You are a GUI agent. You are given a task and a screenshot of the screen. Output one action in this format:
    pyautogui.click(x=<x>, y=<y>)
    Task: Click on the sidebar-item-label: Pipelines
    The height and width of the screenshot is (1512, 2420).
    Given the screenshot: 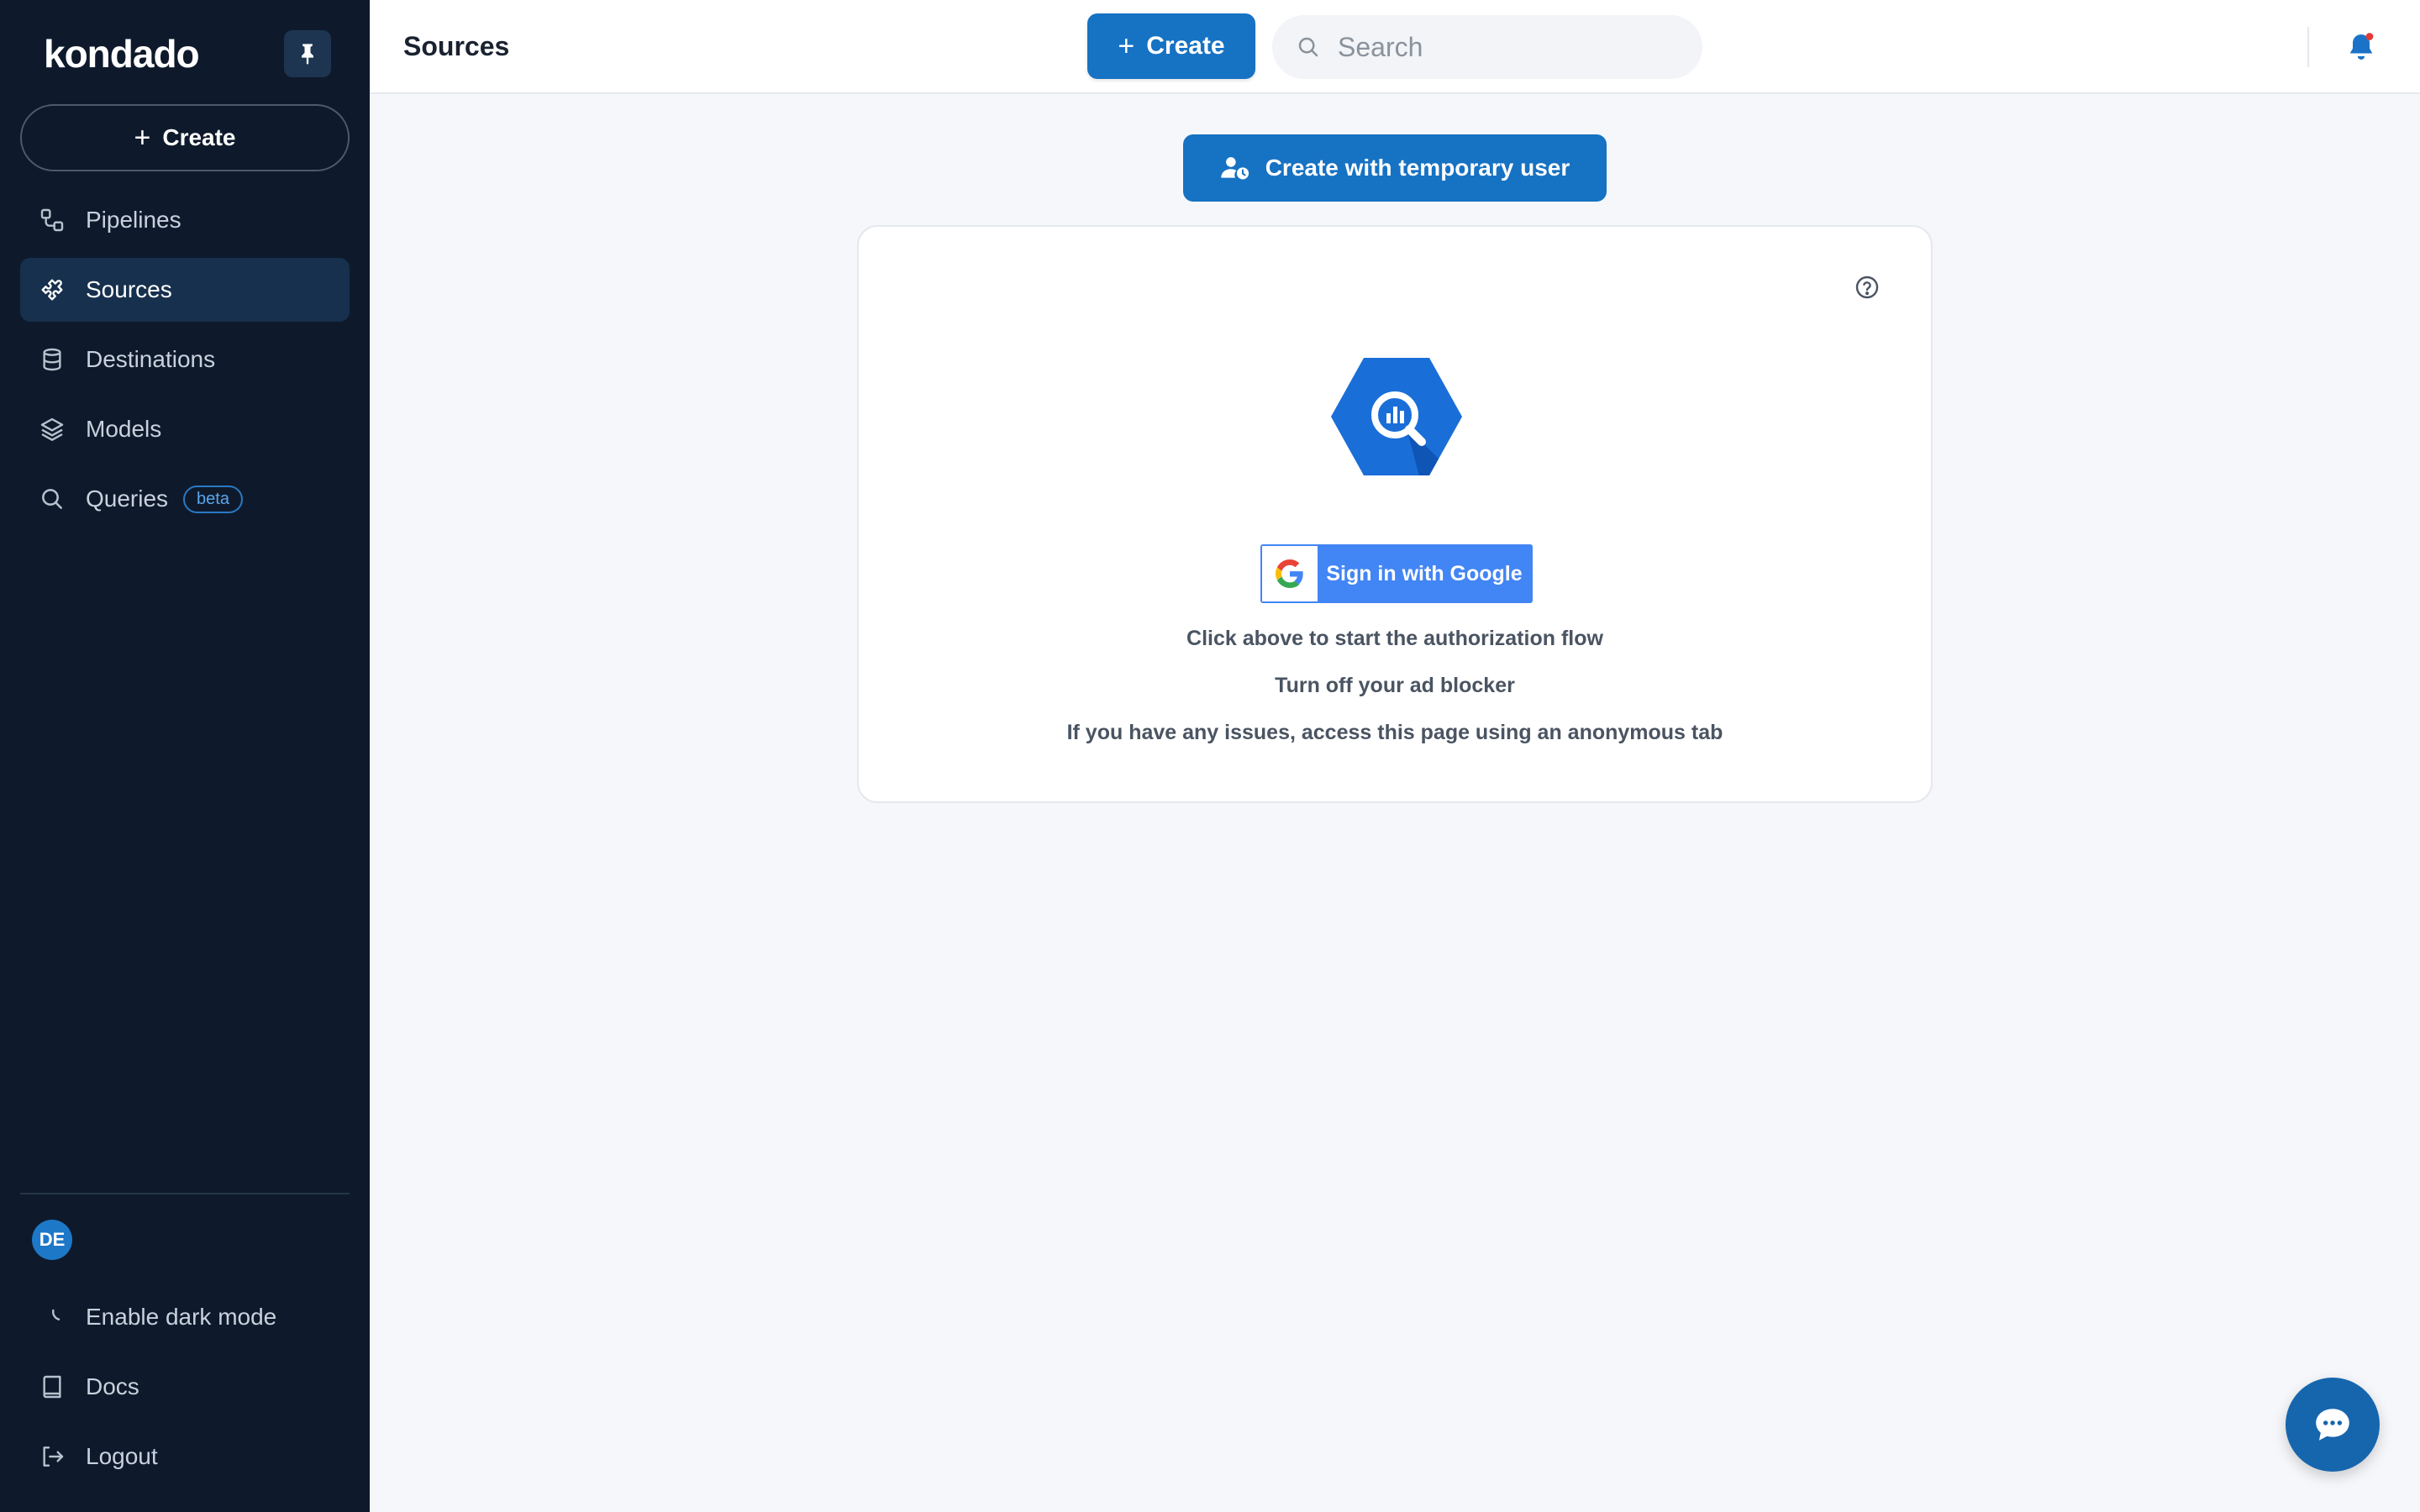 What is the action you would take?
    pyautogui.click(x=134, y=220)
    